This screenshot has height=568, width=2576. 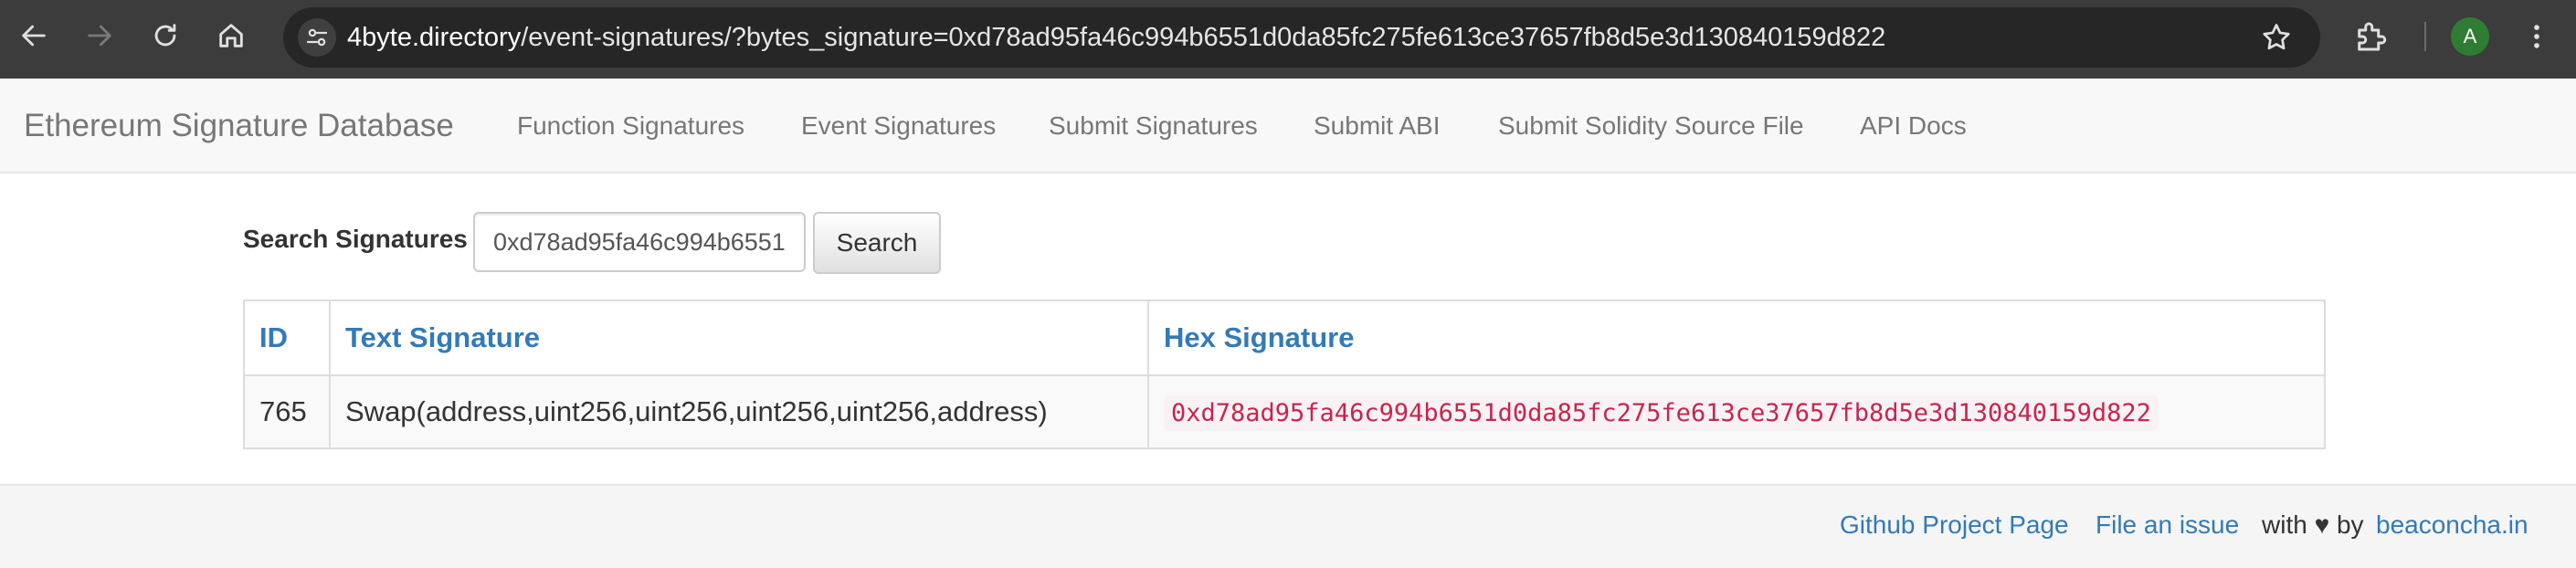 I want to click on home-icon, so click(x=231, y=35).